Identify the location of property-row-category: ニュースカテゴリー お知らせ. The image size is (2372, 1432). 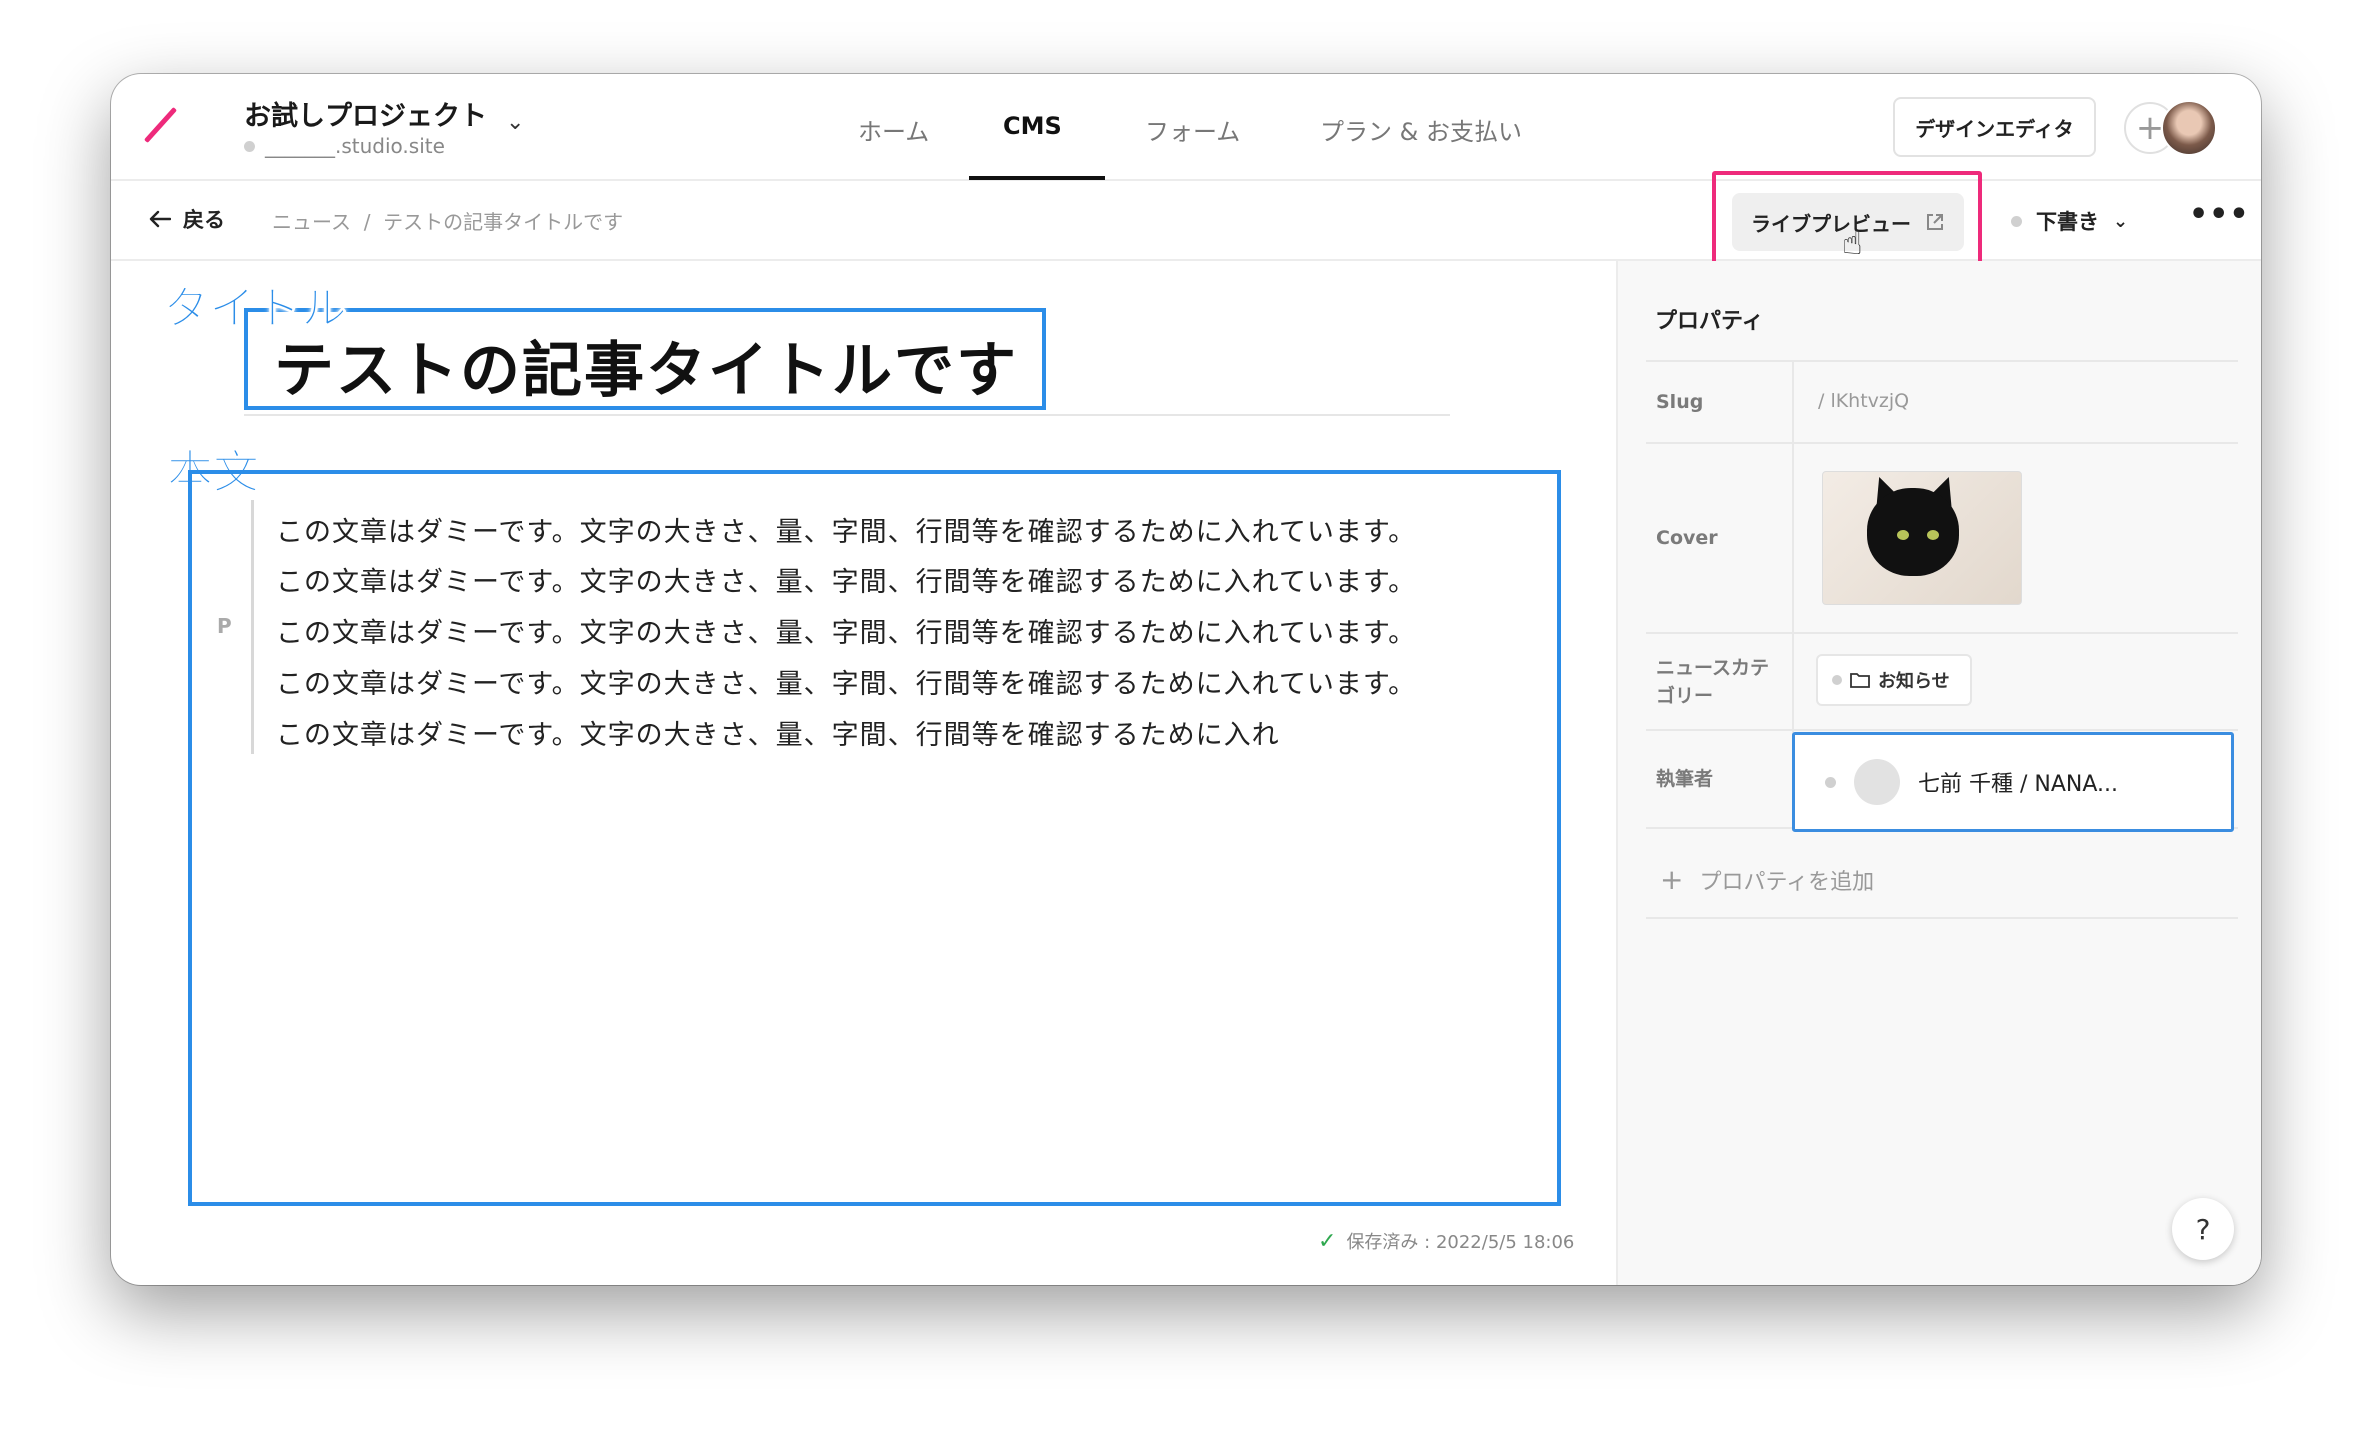
(1942, 681).